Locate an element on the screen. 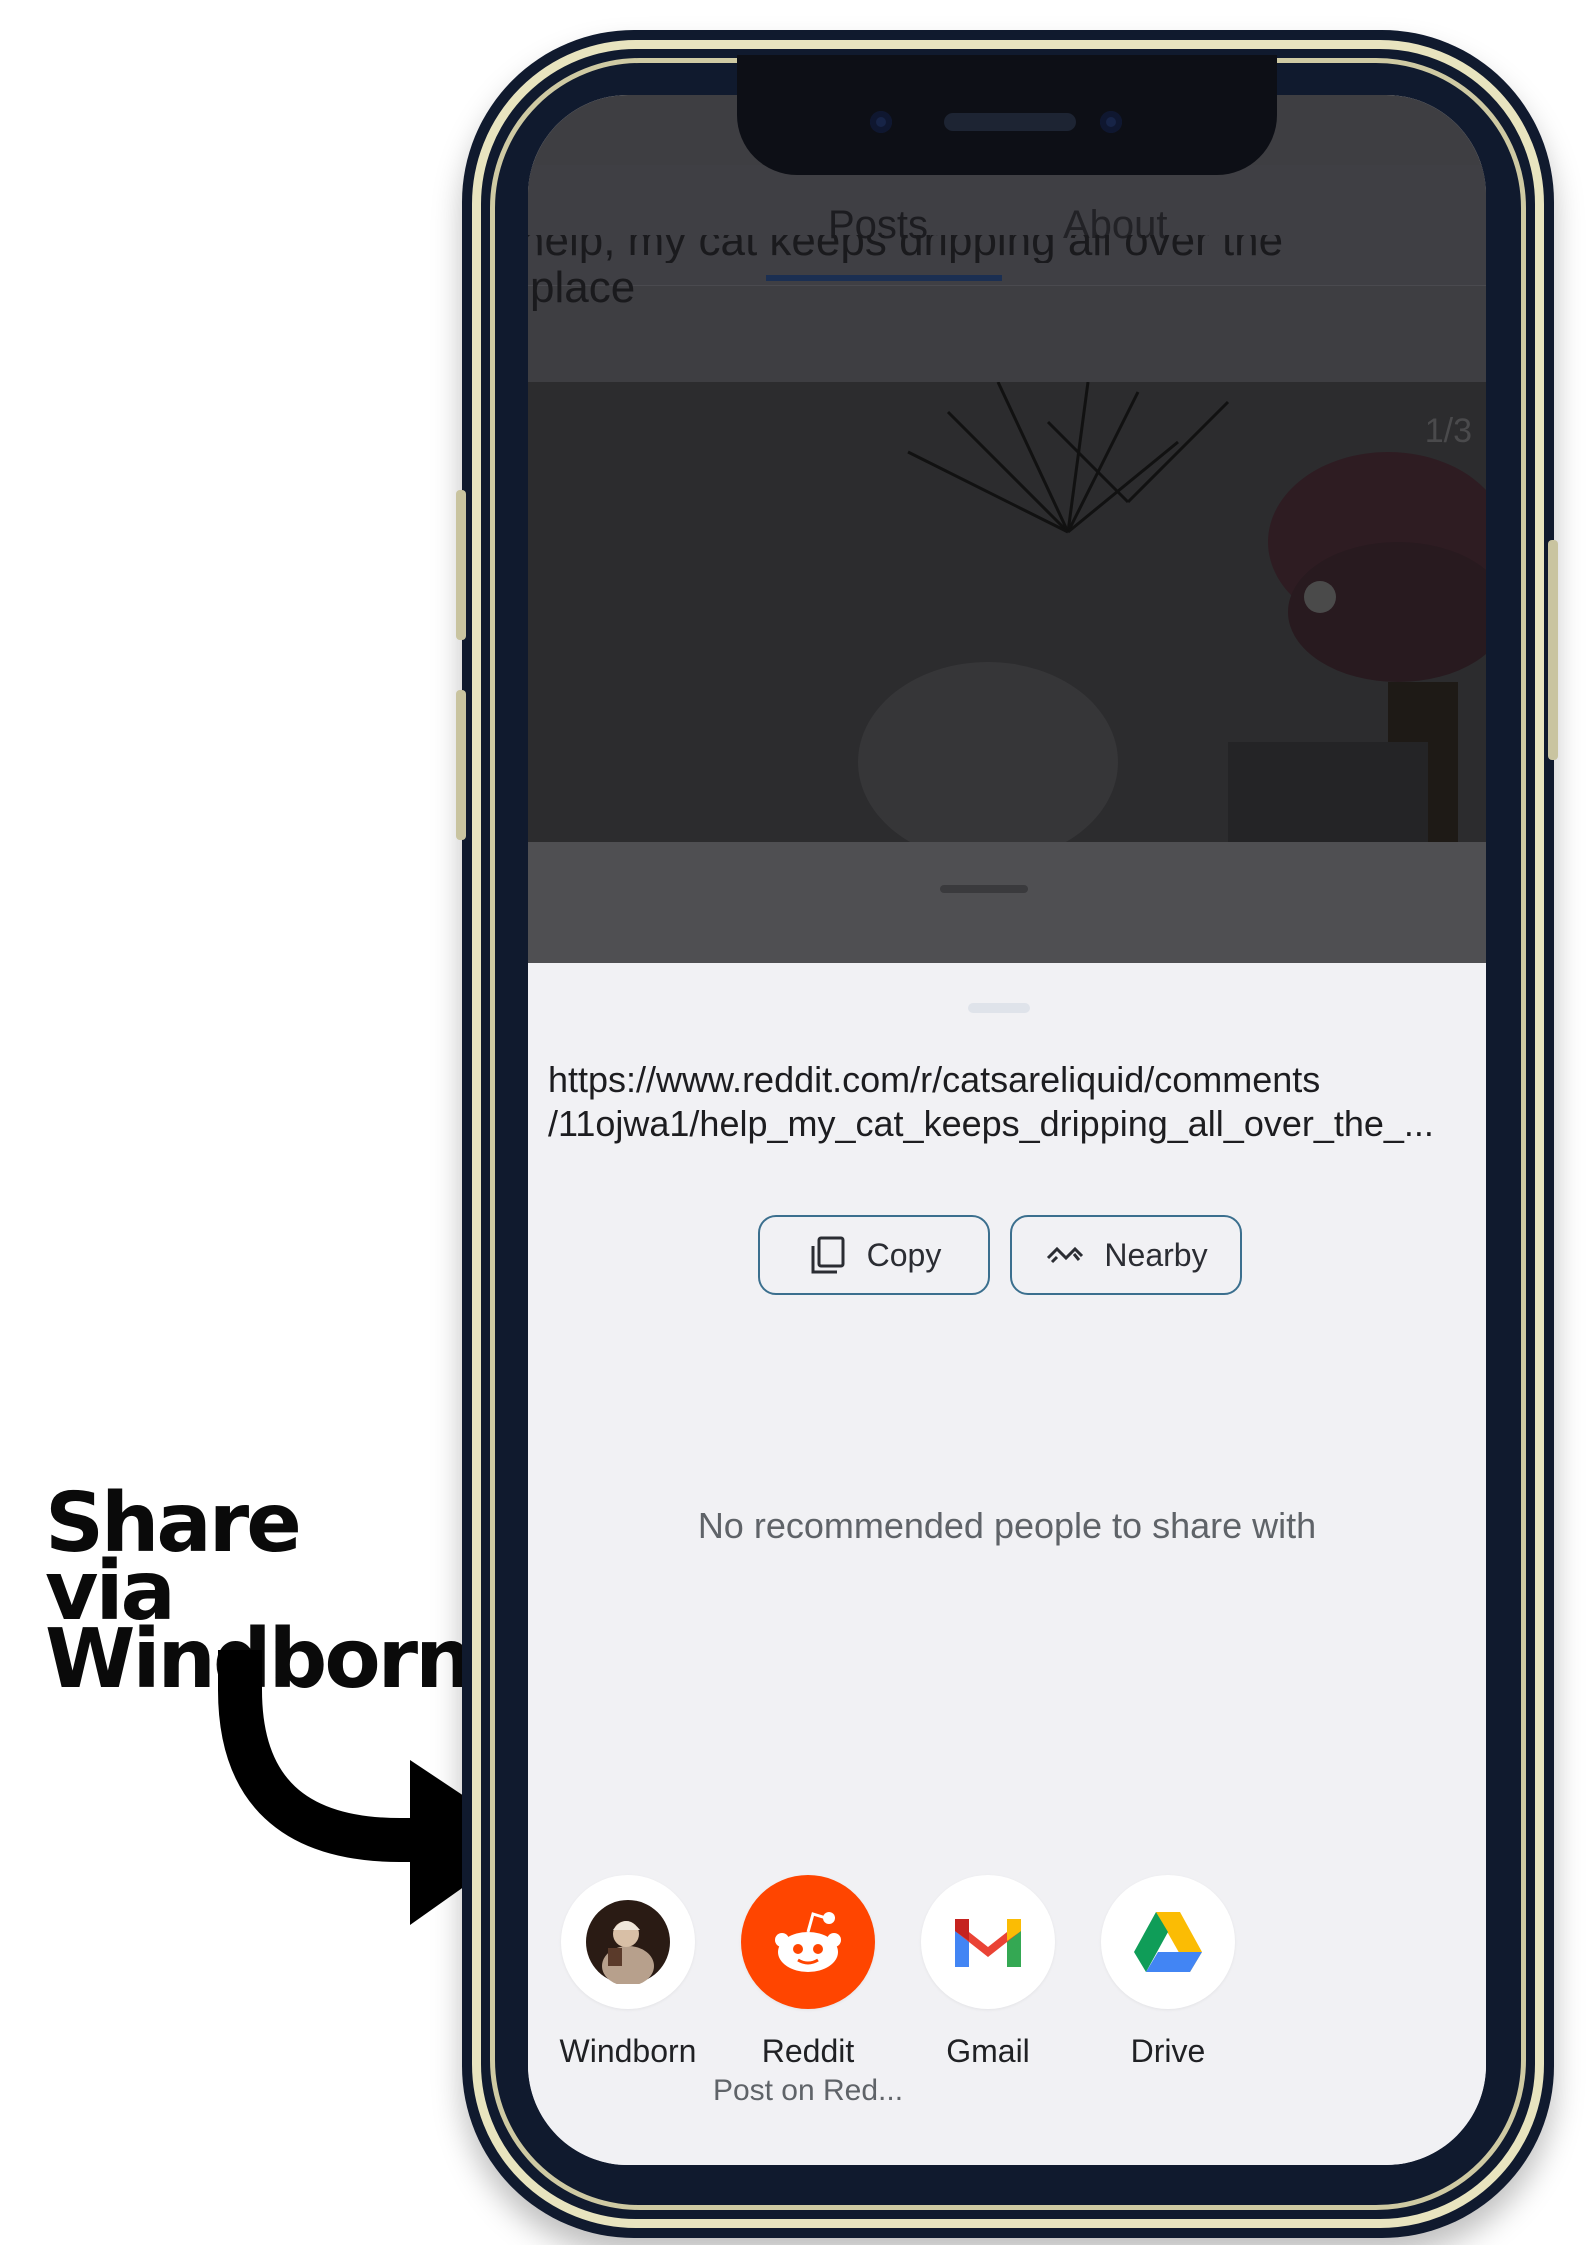 This screenshot has height=2245, width=1587. copy-button: Copy is located at coordinates (874, 1255).